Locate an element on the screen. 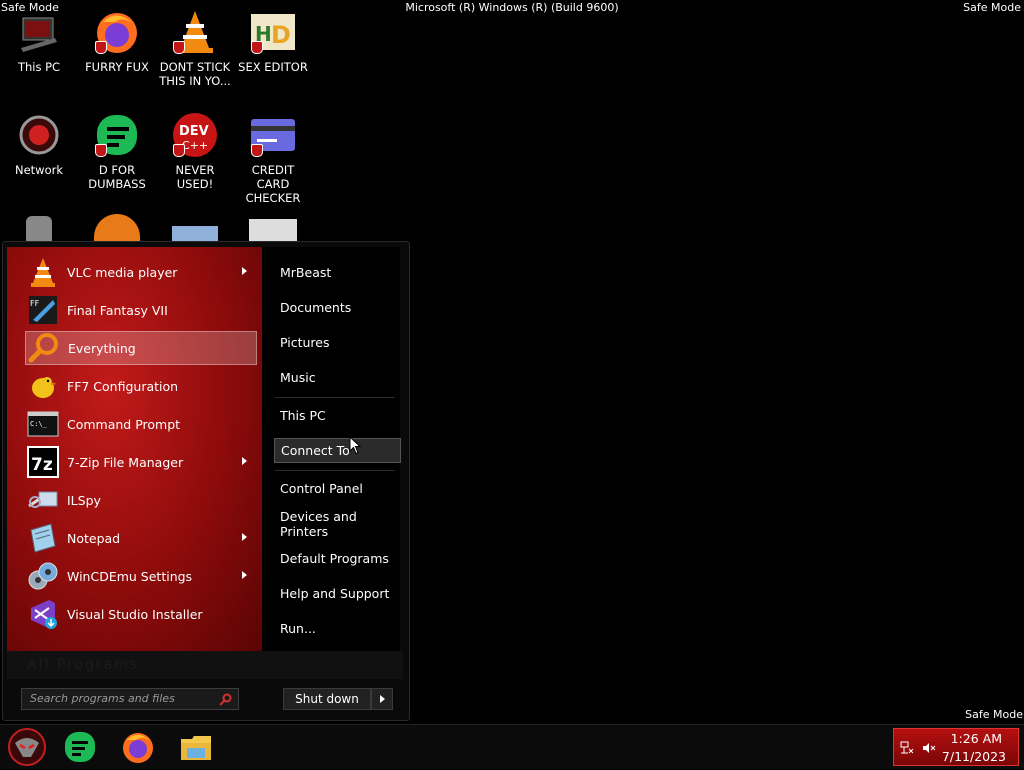 The height and width of the screenshot is (770, 1024). start-button is located at coordinates (27, 747).